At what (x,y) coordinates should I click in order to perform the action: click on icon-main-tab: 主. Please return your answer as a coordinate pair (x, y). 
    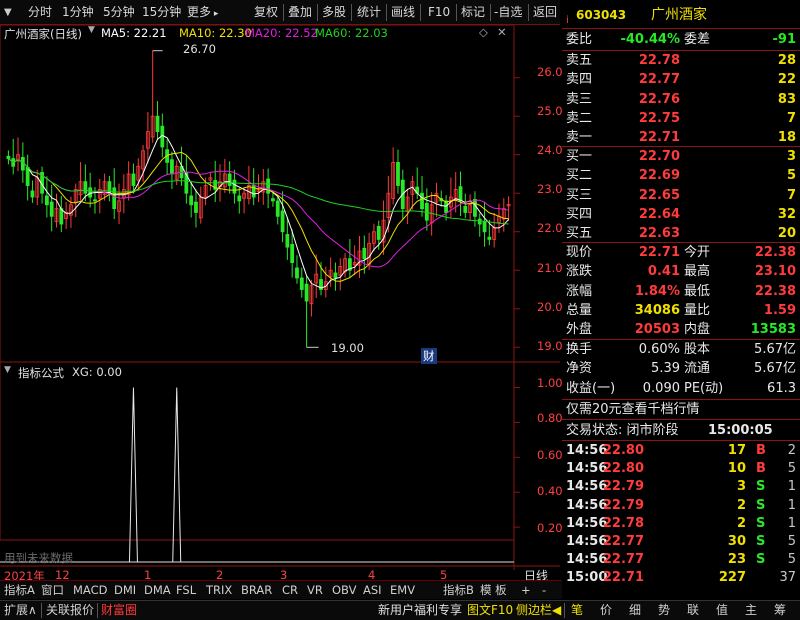
    Looking at the image, I should click on (751, 610).